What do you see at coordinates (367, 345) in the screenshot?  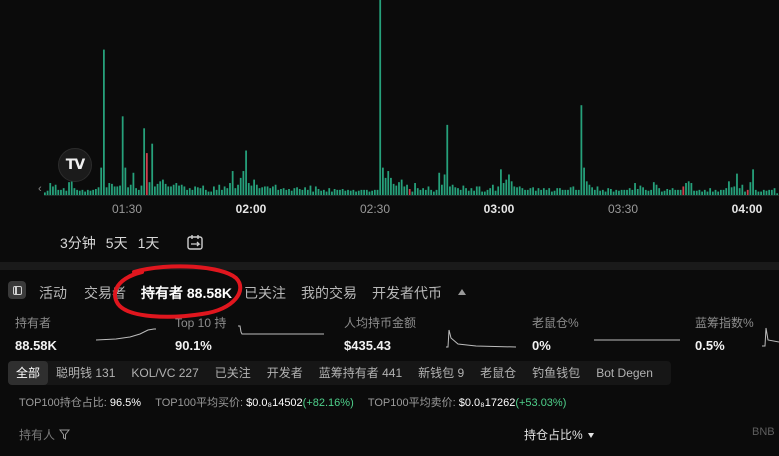 I see `stat-value: $435.43` at bounding box center [367, 345].